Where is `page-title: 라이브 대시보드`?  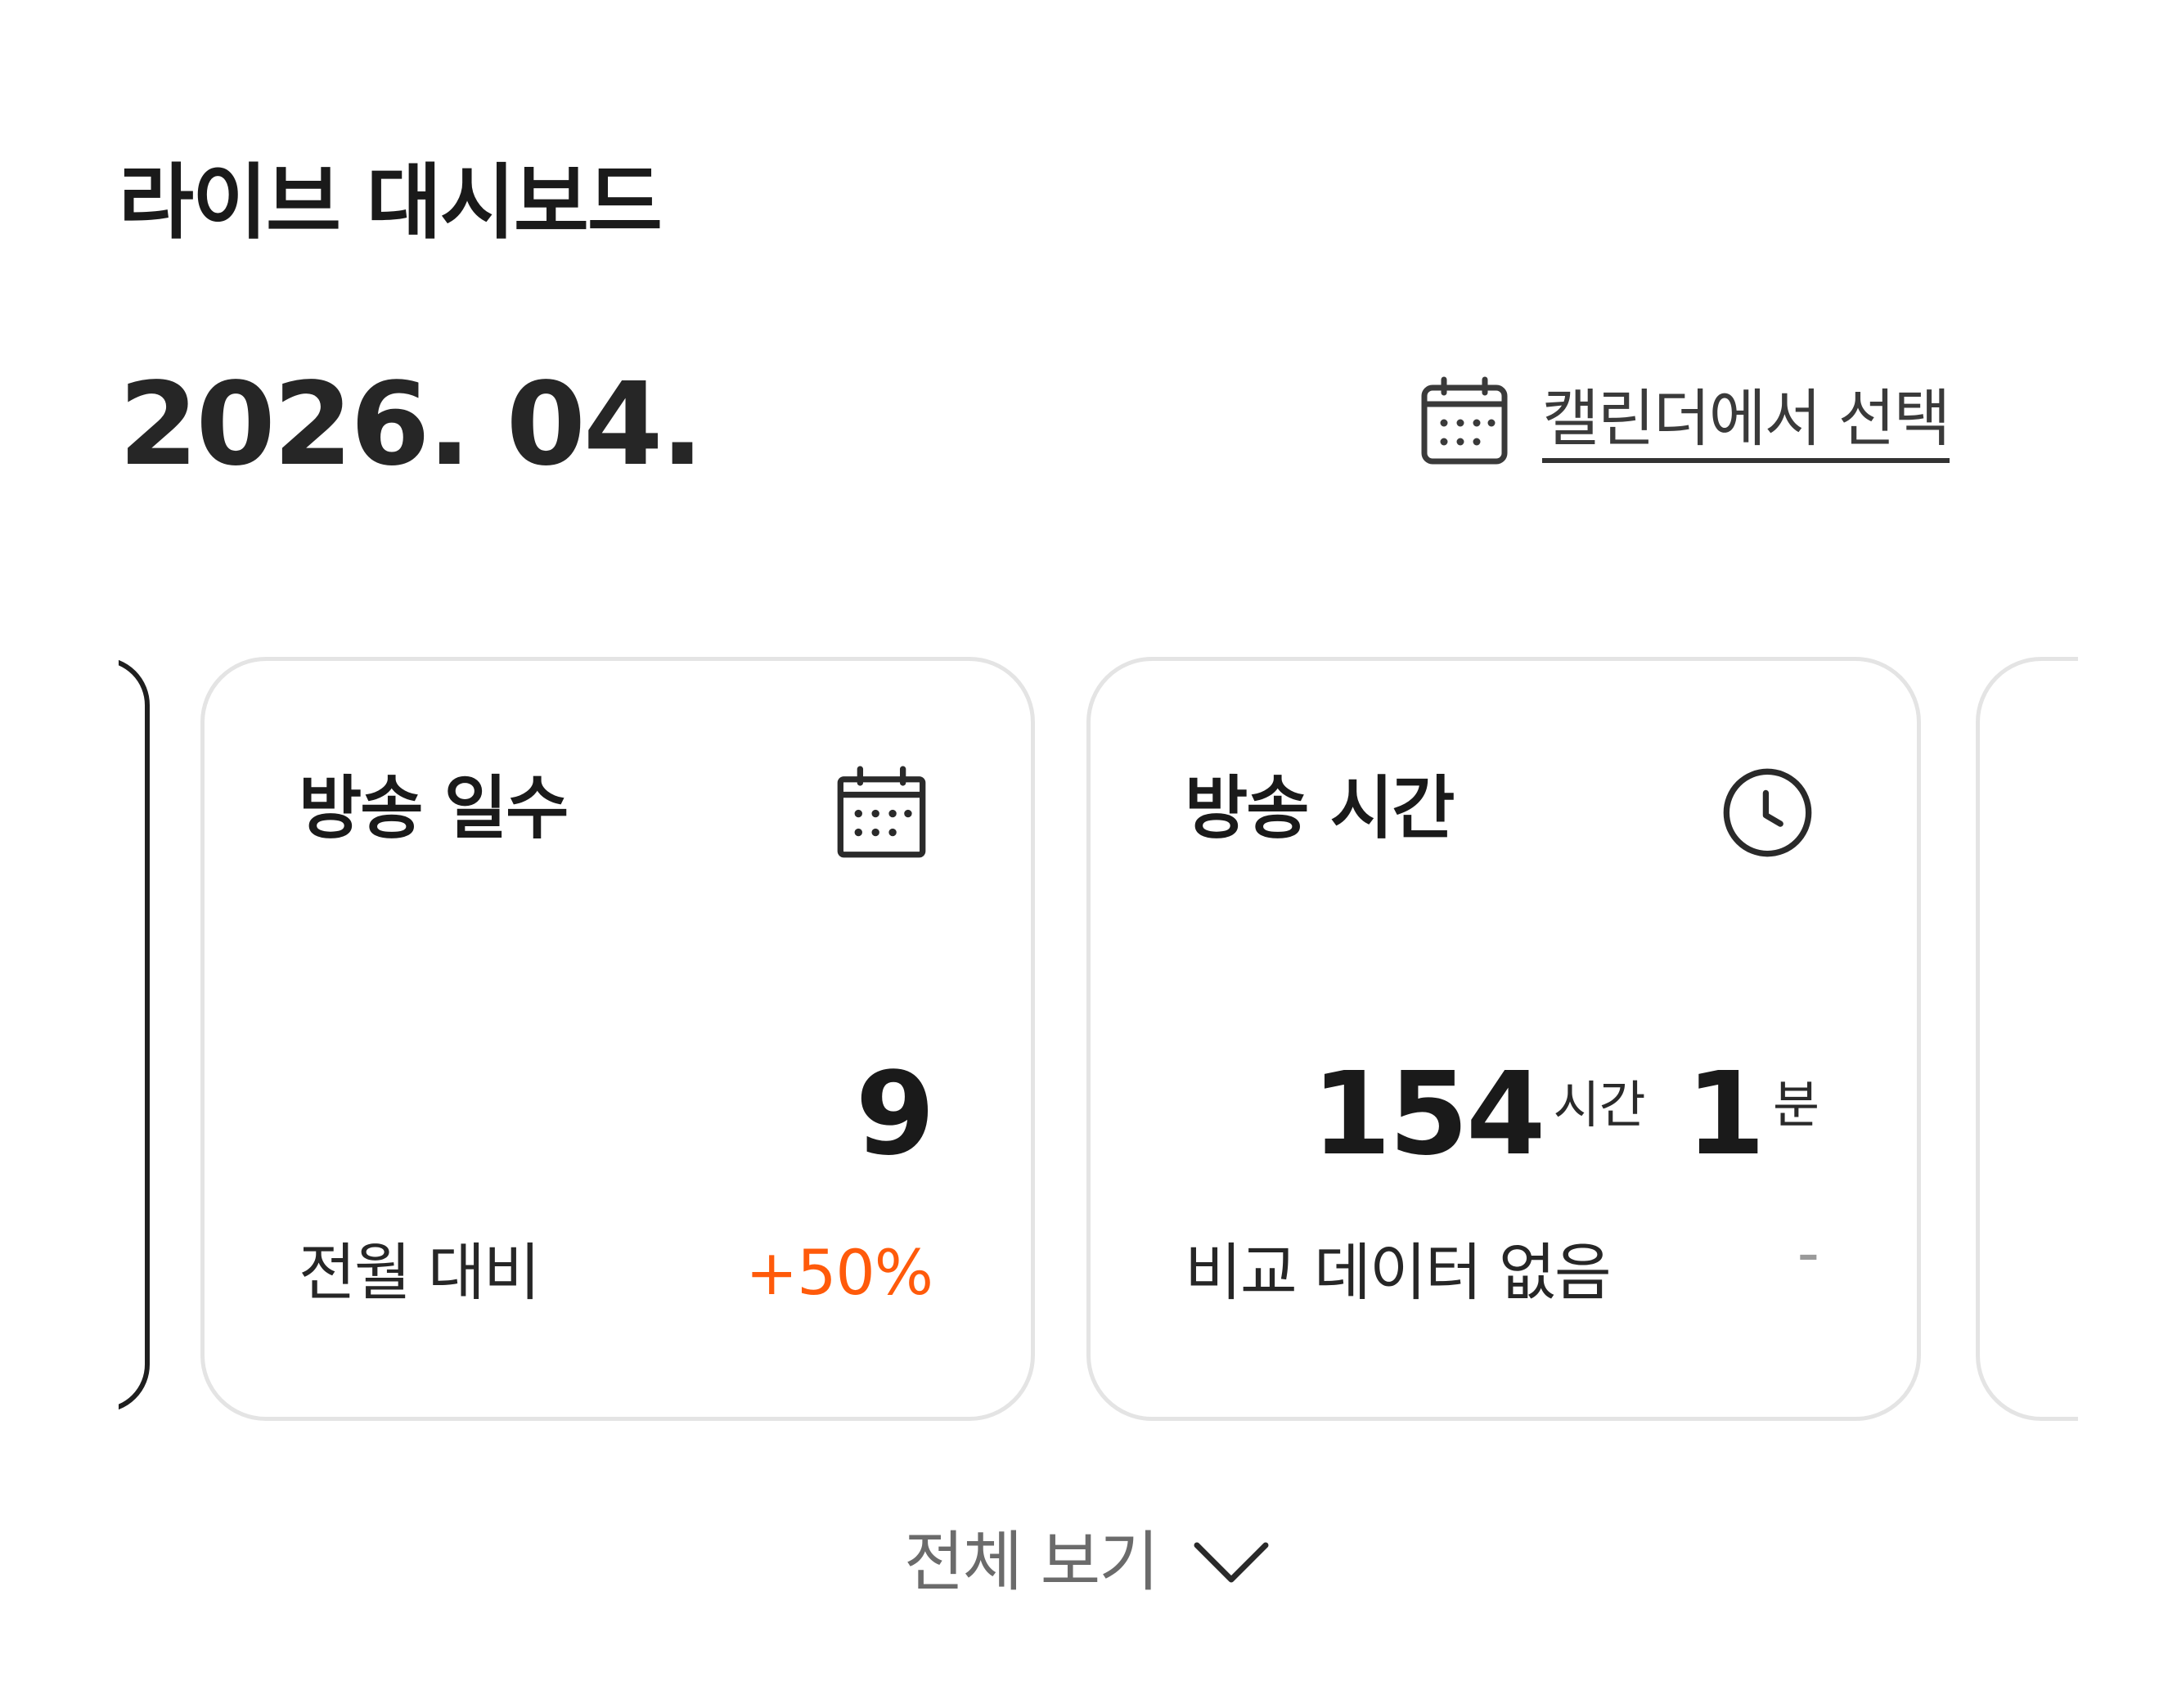
page-title: 라이브 대시보드 is located at coordinates (391, 202).